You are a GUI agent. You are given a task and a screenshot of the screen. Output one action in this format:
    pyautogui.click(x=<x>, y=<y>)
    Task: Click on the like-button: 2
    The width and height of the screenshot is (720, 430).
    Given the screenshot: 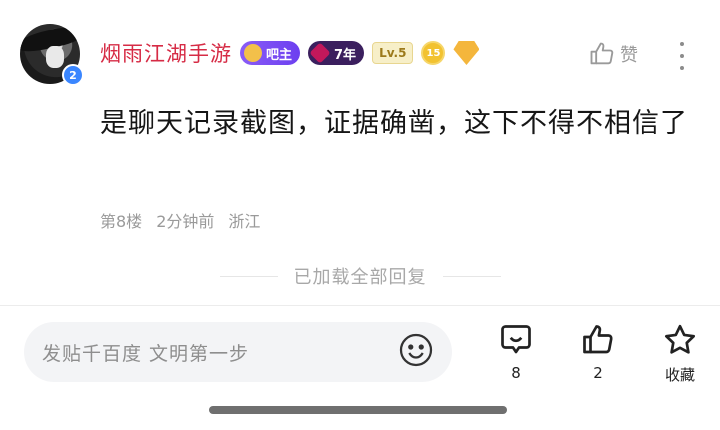 What is the action you would take?
    pyautogui.click(x=598, y=352)
    